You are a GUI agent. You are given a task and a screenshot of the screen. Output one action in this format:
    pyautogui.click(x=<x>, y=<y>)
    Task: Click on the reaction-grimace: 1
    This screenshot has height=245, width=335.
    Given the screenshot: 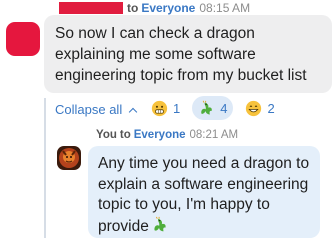 What is the action you would take?
    pyautogui.click(x=165, y=108)
    